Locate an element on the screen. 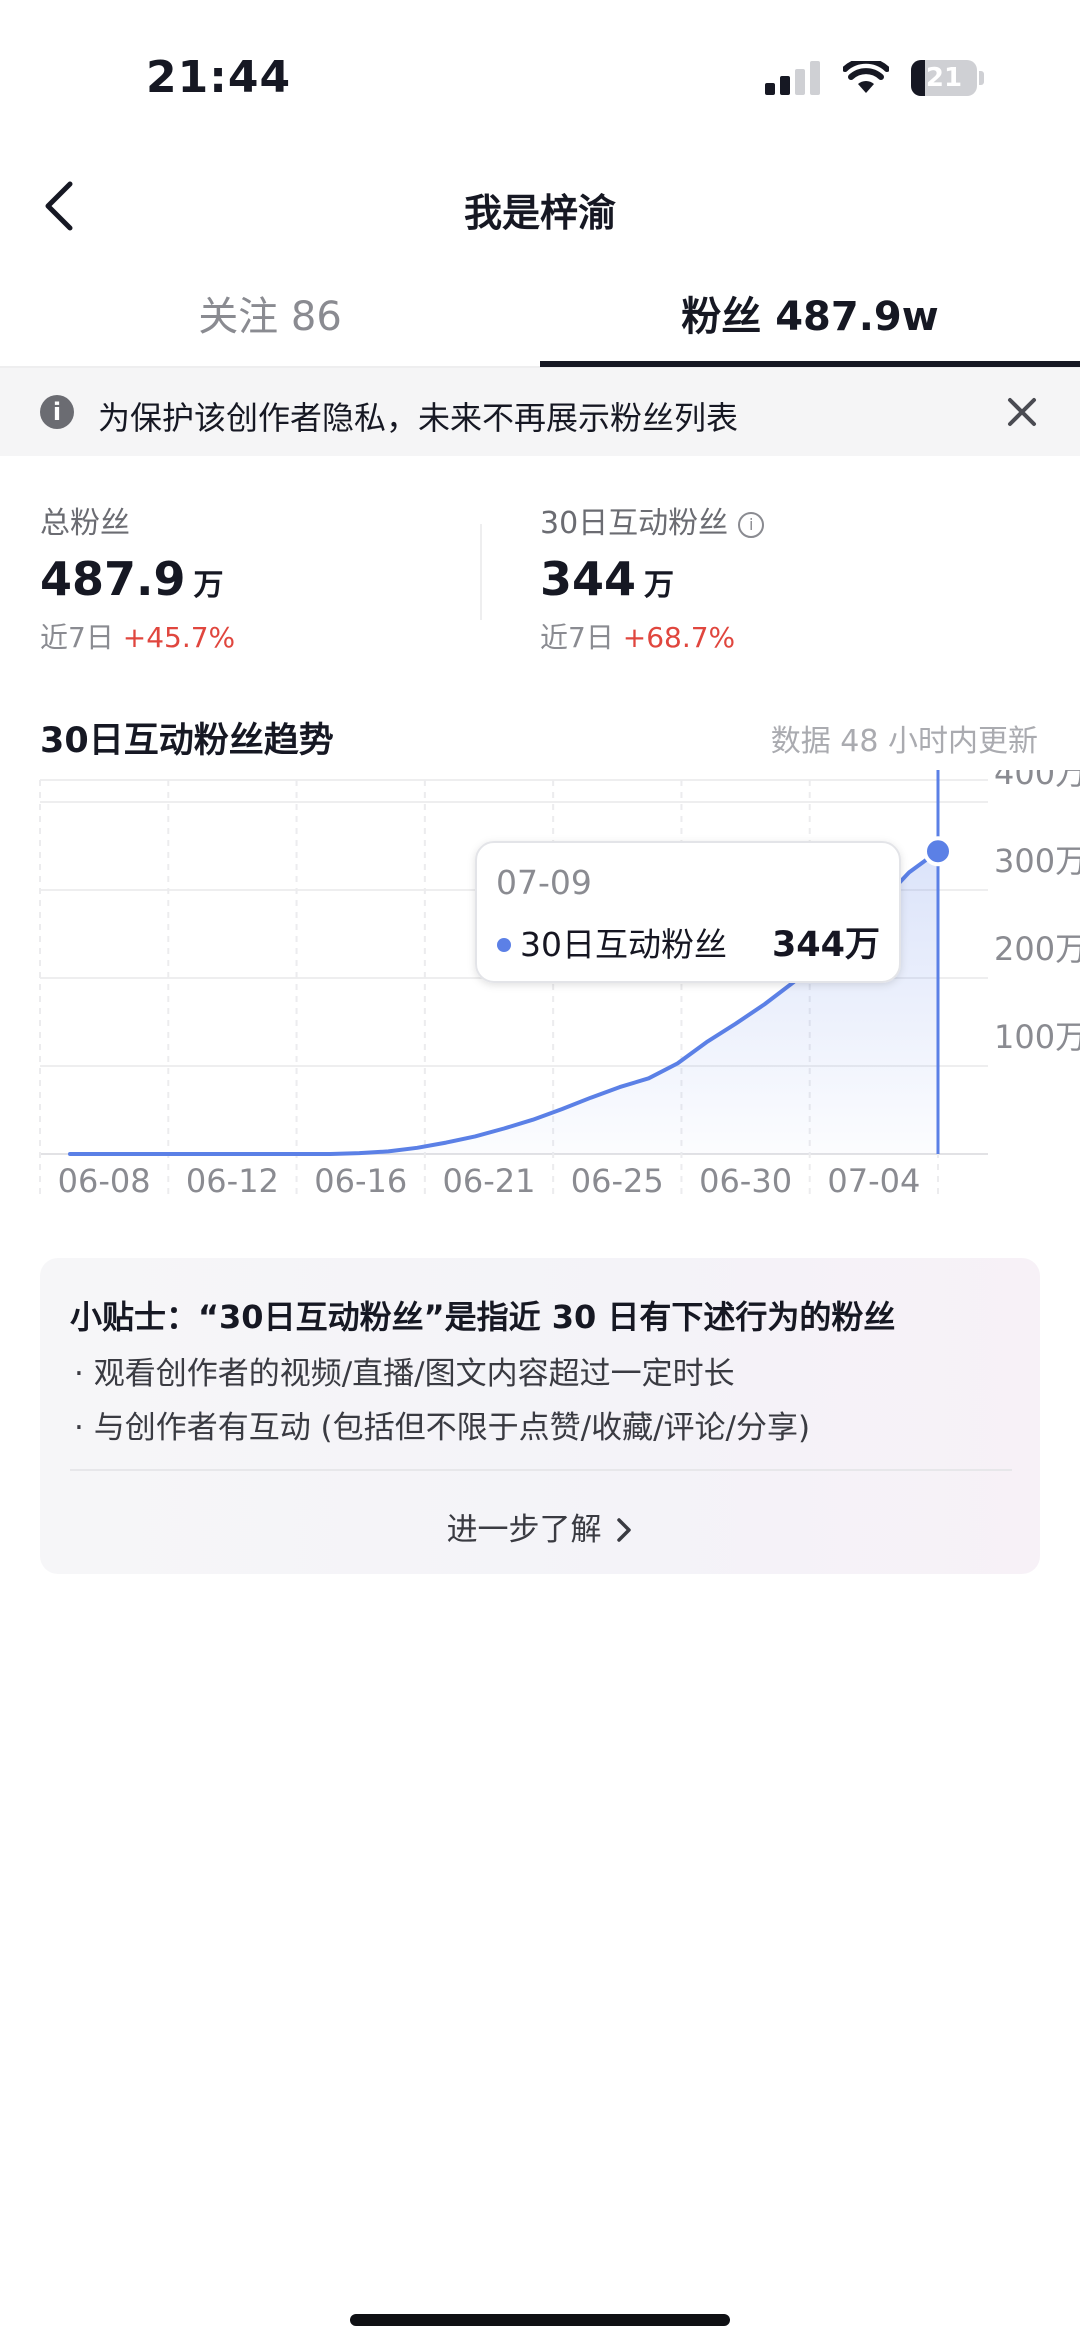 The width and height of the screenshot is (1080, 2346). status-icons: 21 is located at coordinates (874, 78).